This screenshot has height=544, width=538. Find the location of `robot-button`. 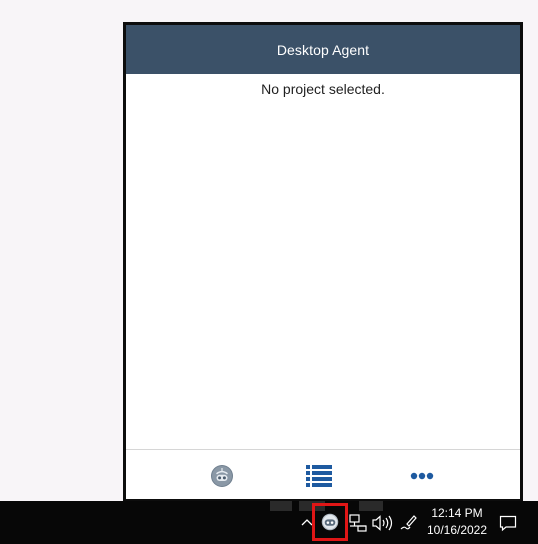

robot-button is located at coordinates (222, 474).